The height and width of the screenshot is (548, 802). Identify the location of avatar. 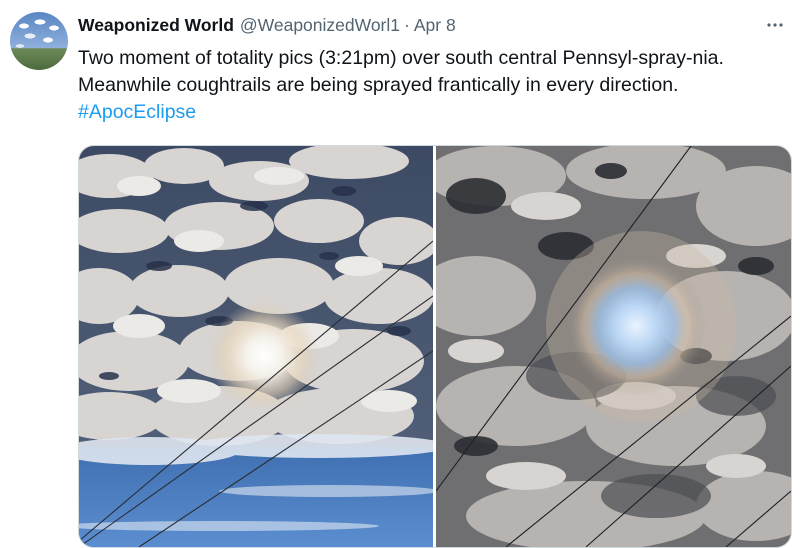
(39, 41).